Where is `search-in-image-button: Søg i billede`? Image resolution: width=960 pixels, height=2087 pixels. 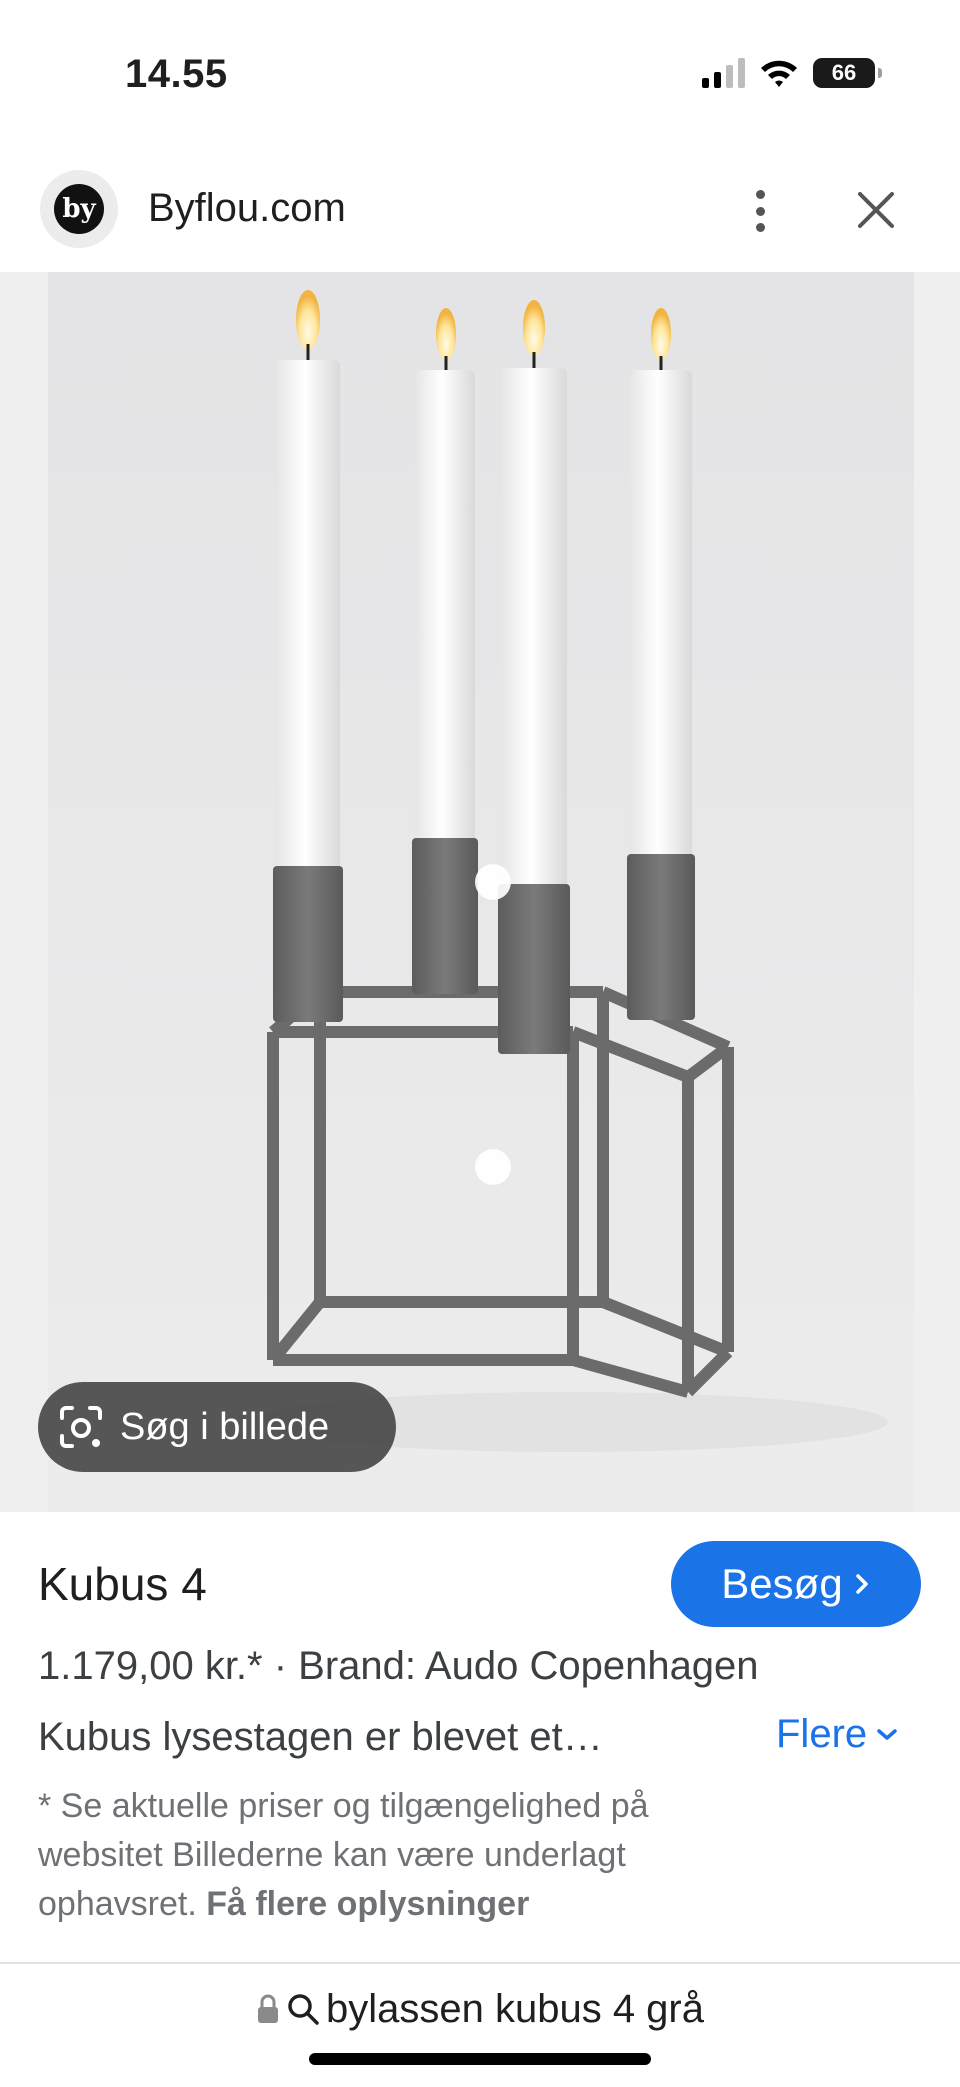
search-in-image-button: Søg i billede is located at coordinates (217, 1427).